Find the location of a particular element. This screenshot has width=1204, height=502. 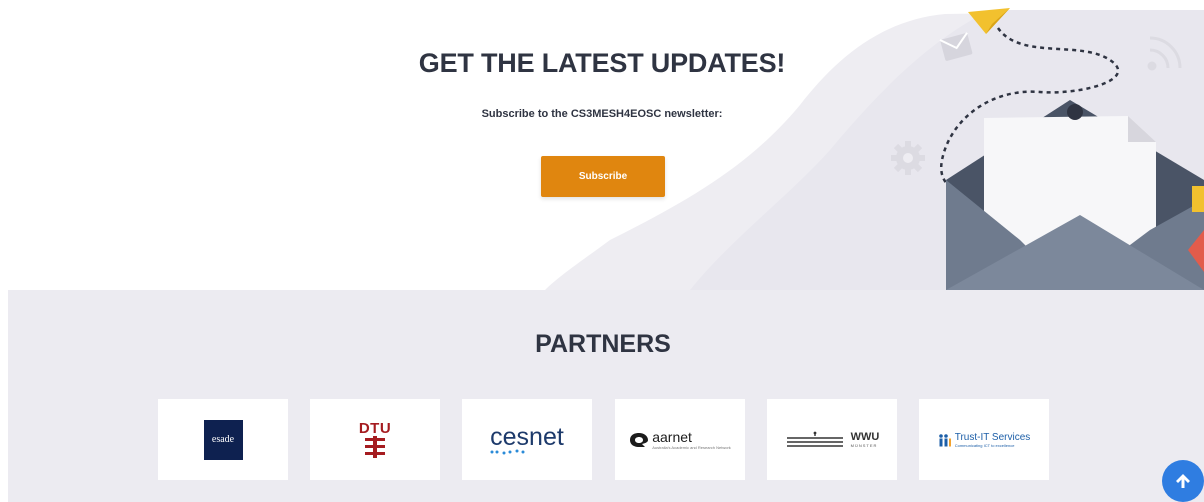

aarnet-mark-icon is located at coordinates (639, 439).